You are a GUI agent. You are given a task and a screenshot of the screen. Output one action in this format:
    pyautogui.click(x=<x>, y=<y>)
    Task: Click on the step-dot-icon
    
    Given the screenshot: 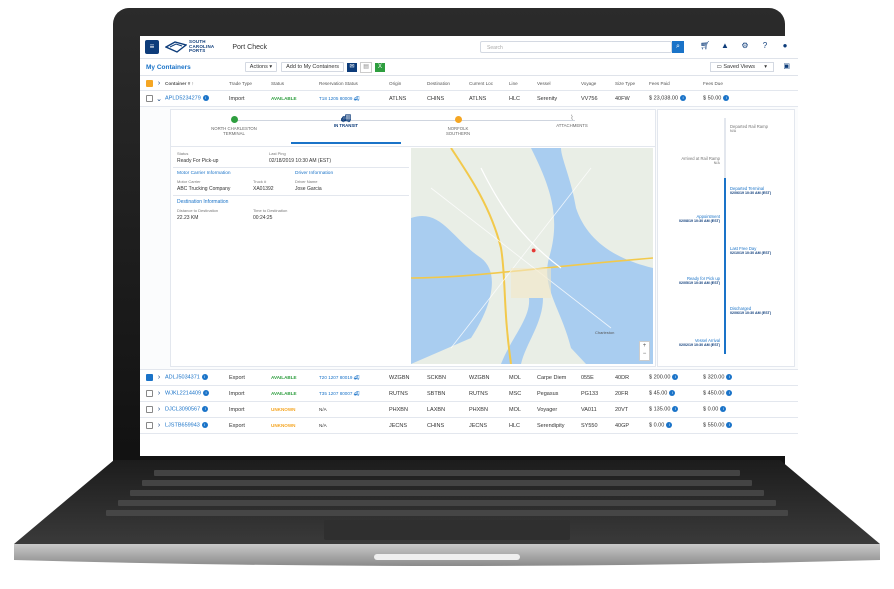 What is the action you would take?
    pyautogui.click(x=458, y=119)
    